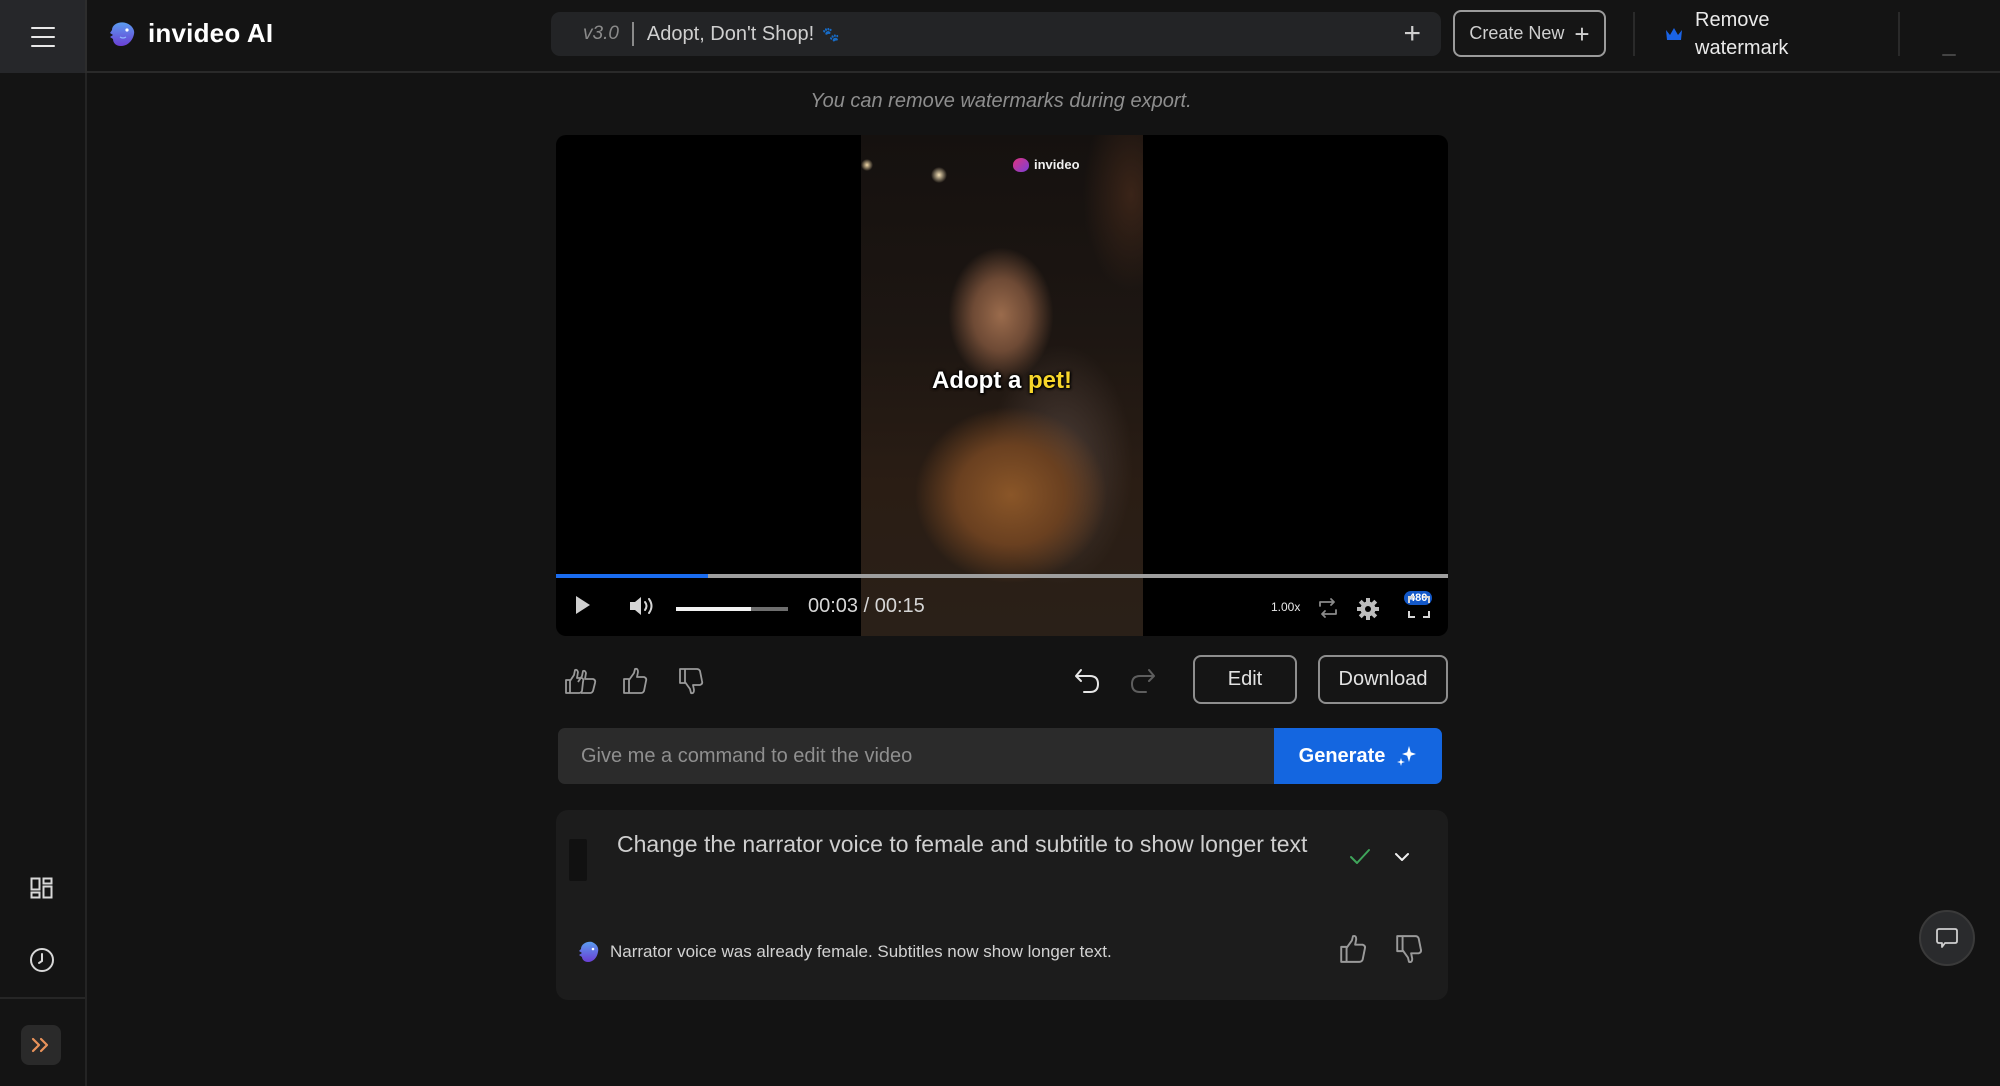  I want to click on hamburger-menu-button, so click(43, 36).